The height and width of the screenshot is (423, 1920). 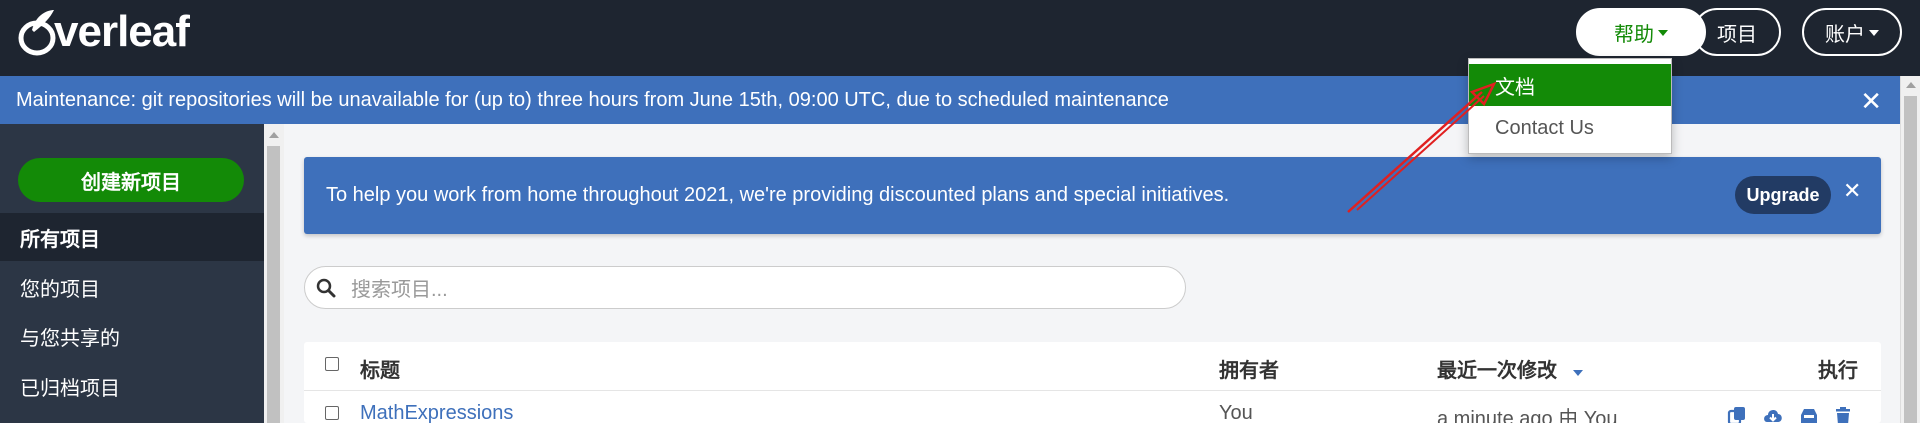 I want to click on account-menu-button: 账户, so click(x=1852, y=32).